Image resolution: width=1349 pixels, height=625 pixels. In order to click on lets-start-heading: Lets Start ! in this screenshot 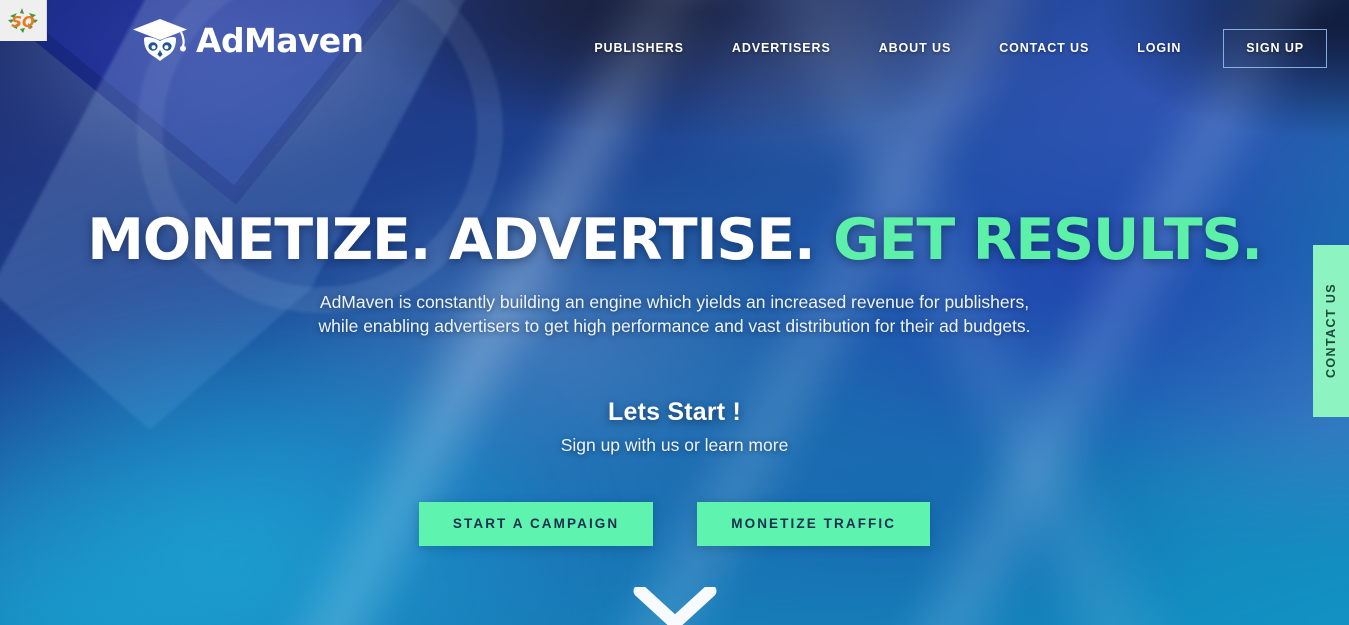, I will do `click(674, 412)`.